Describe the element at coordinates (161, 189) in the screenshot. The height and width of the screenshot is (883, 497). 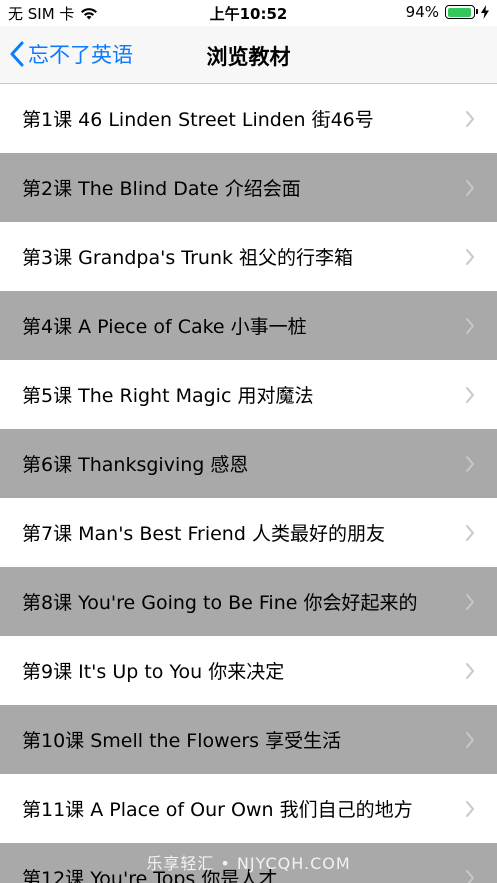
I see `lesson-label: 第2课 The Blind Date 介绍会面` at that location.